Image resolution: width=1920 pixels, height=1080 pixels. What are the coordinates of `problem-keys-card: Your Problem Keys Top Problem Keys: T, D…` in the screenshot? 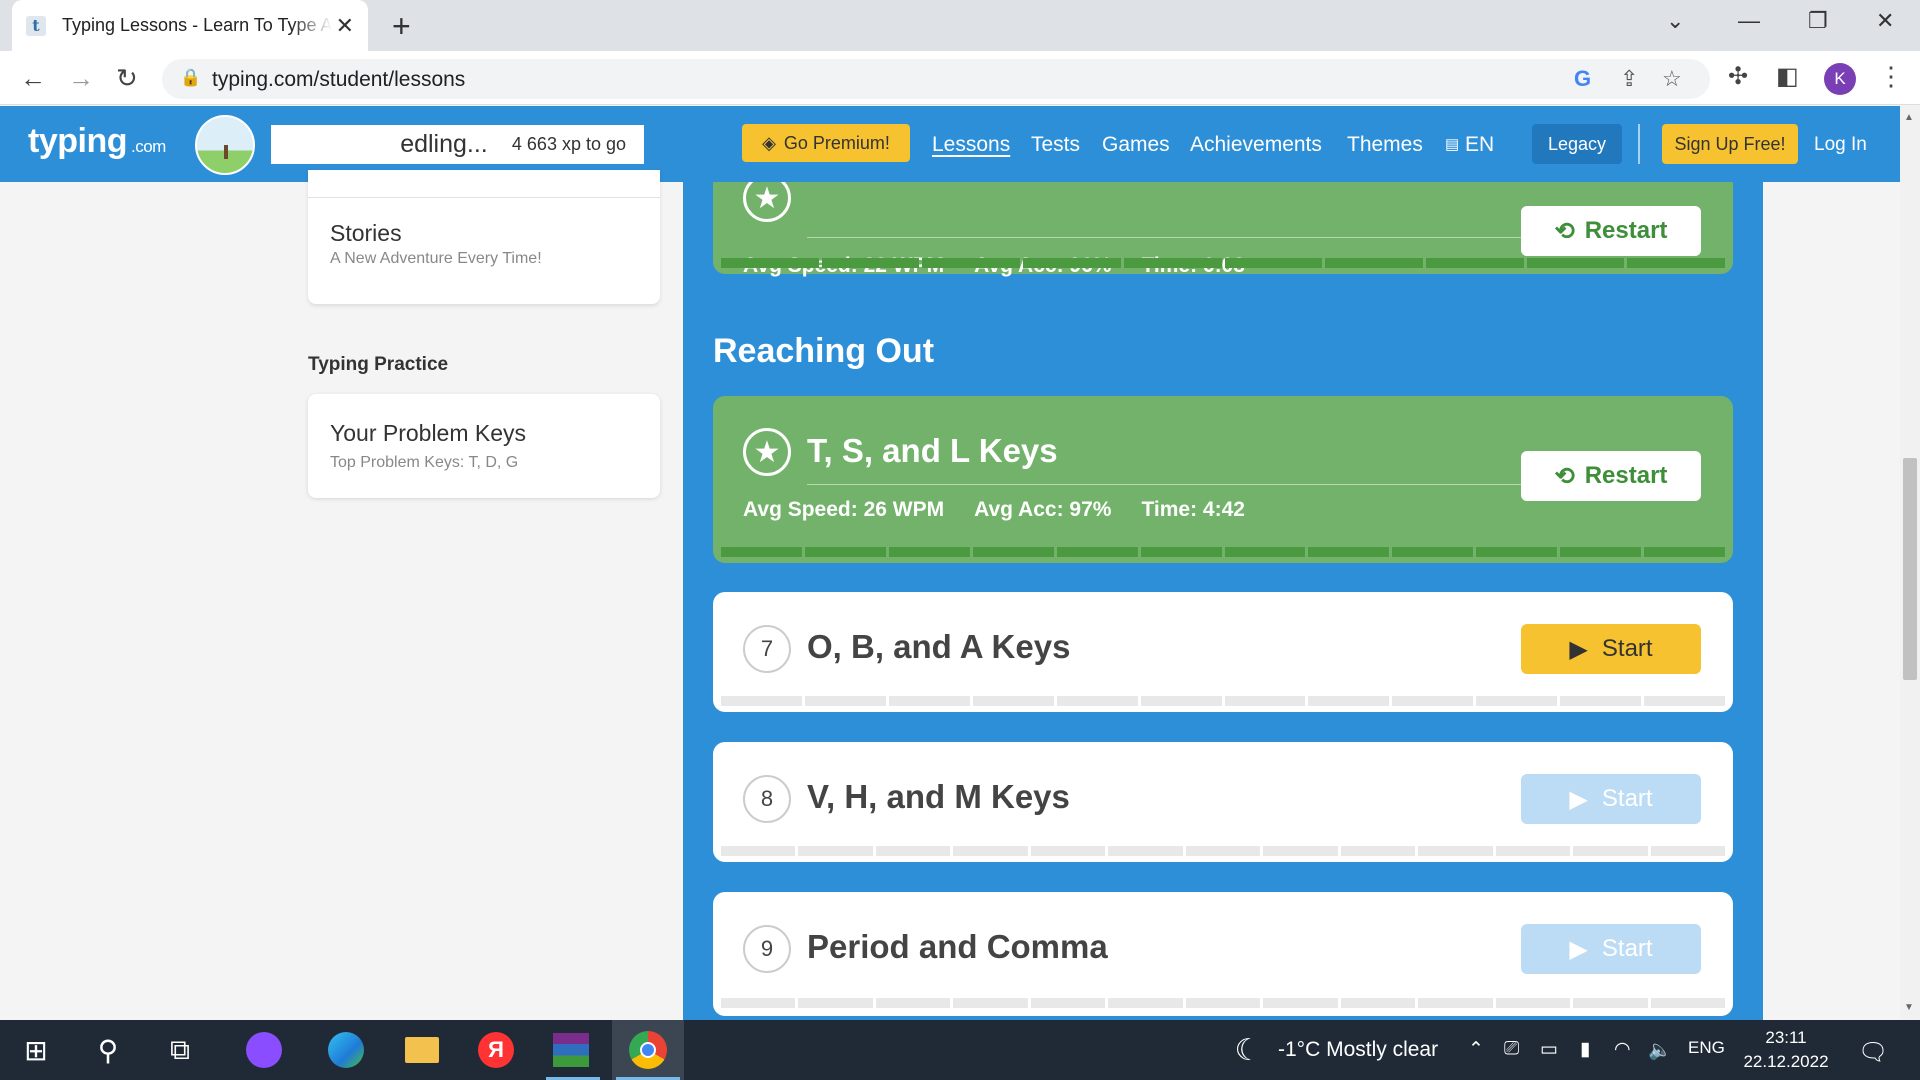 It's located at (484, 446).